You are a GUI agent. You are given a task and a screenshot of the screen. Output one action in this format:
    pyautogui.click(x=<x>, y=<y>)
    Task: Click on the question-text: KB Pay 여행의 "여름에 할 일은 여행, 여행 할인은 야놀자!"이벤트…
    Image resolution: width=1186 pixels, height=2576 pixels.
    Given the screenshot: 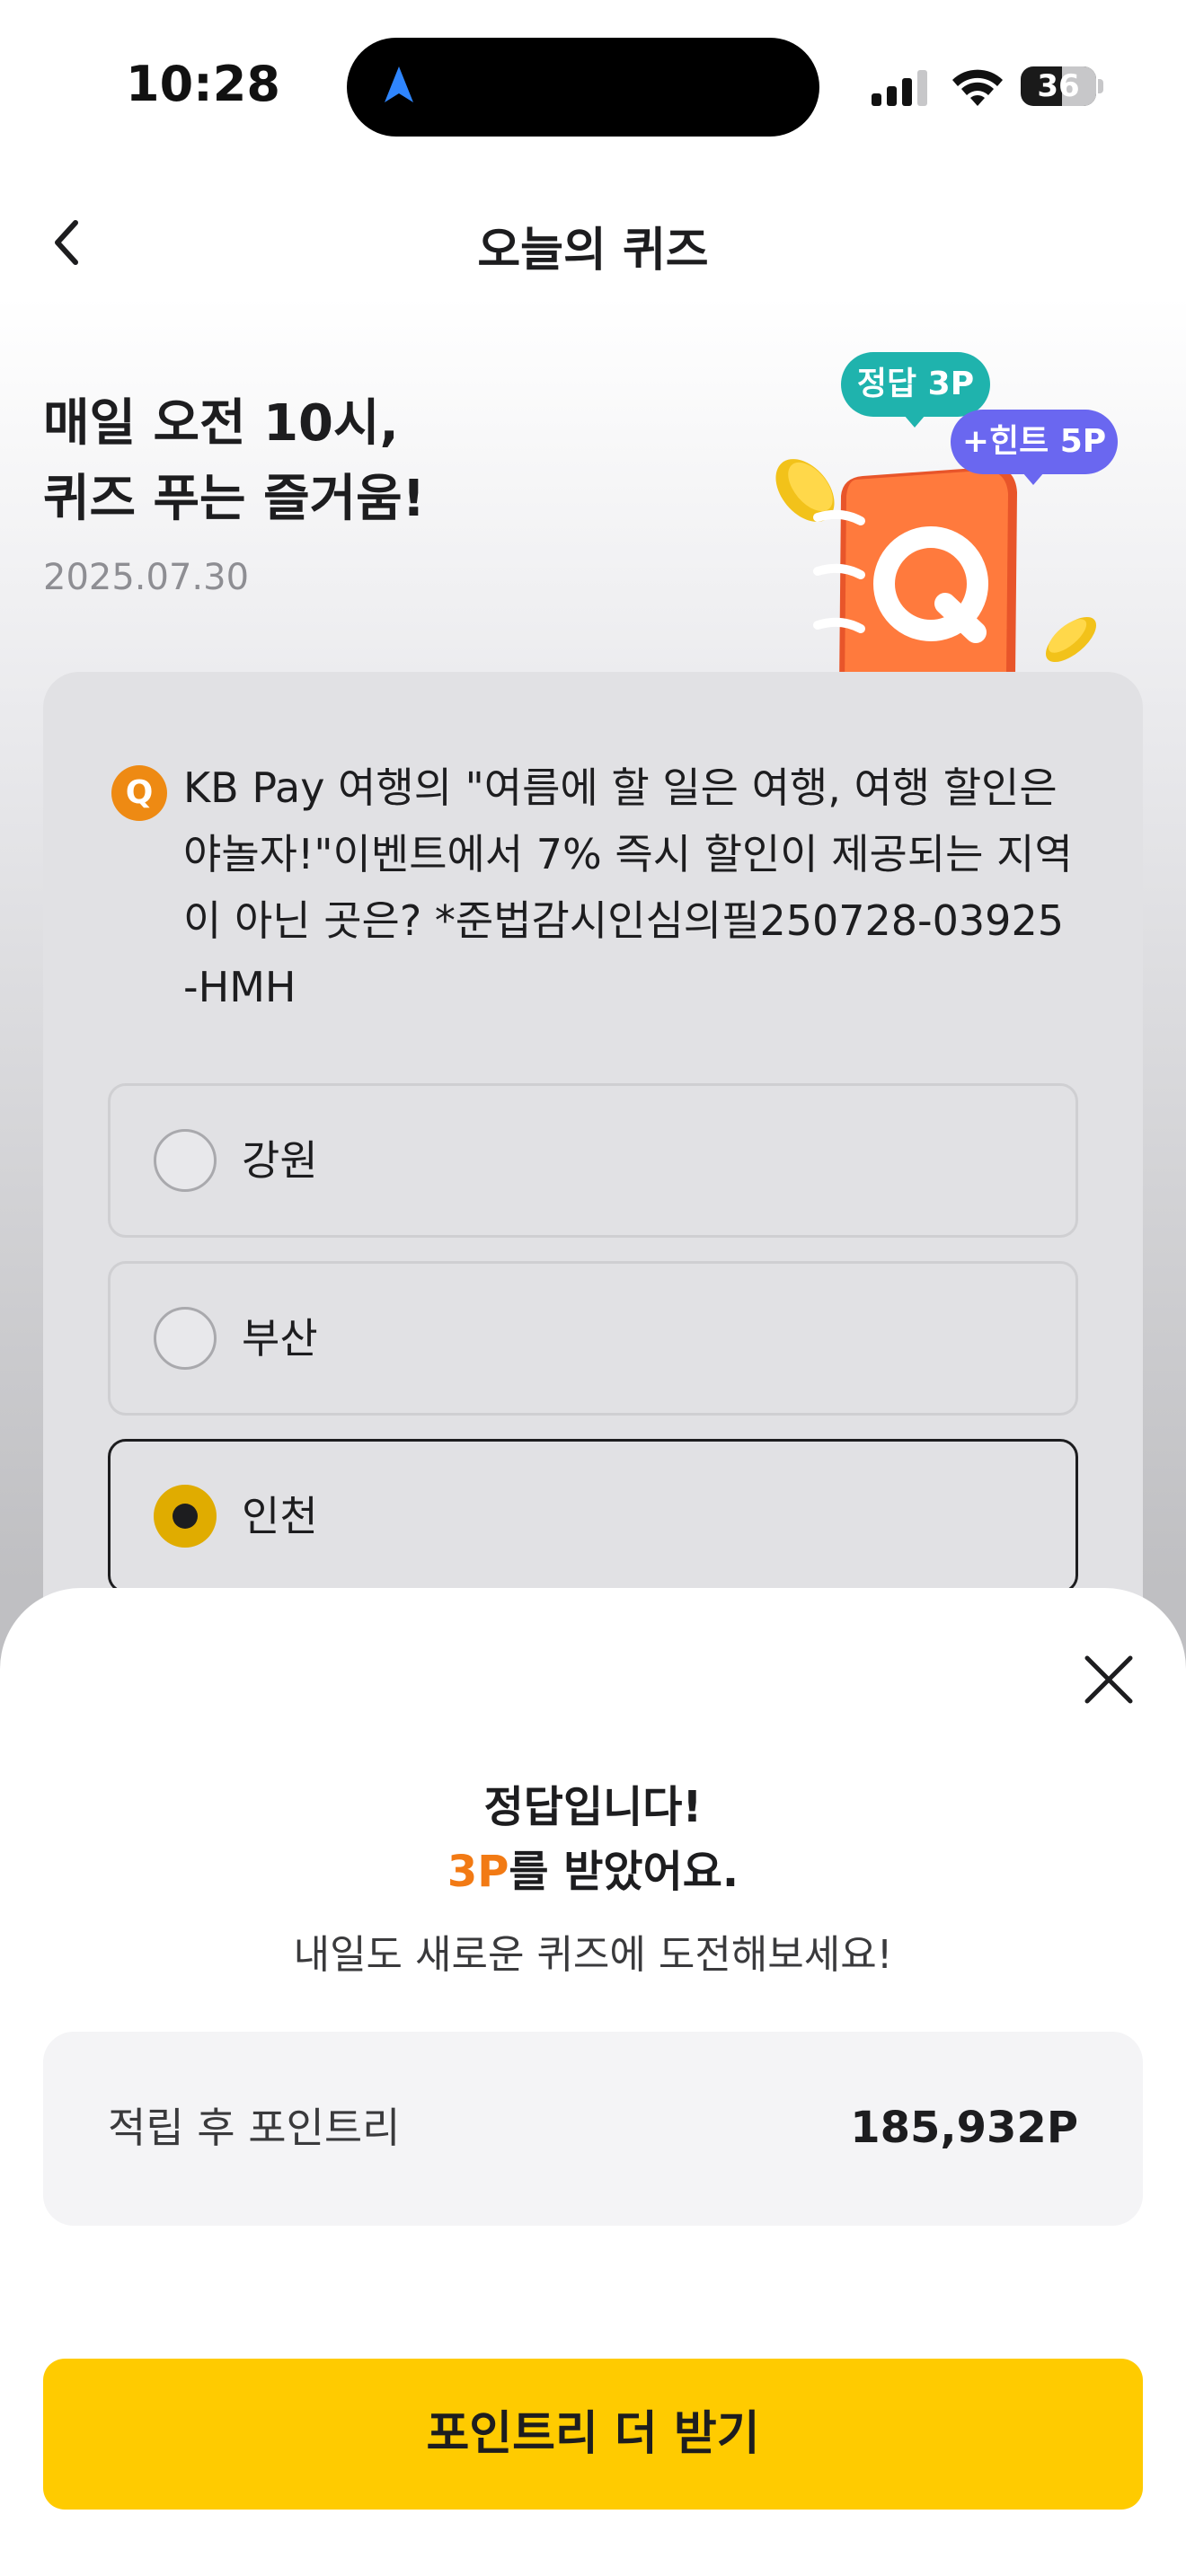 What is the action you would take?
    pyautogui.click(x=628, y=887)
    